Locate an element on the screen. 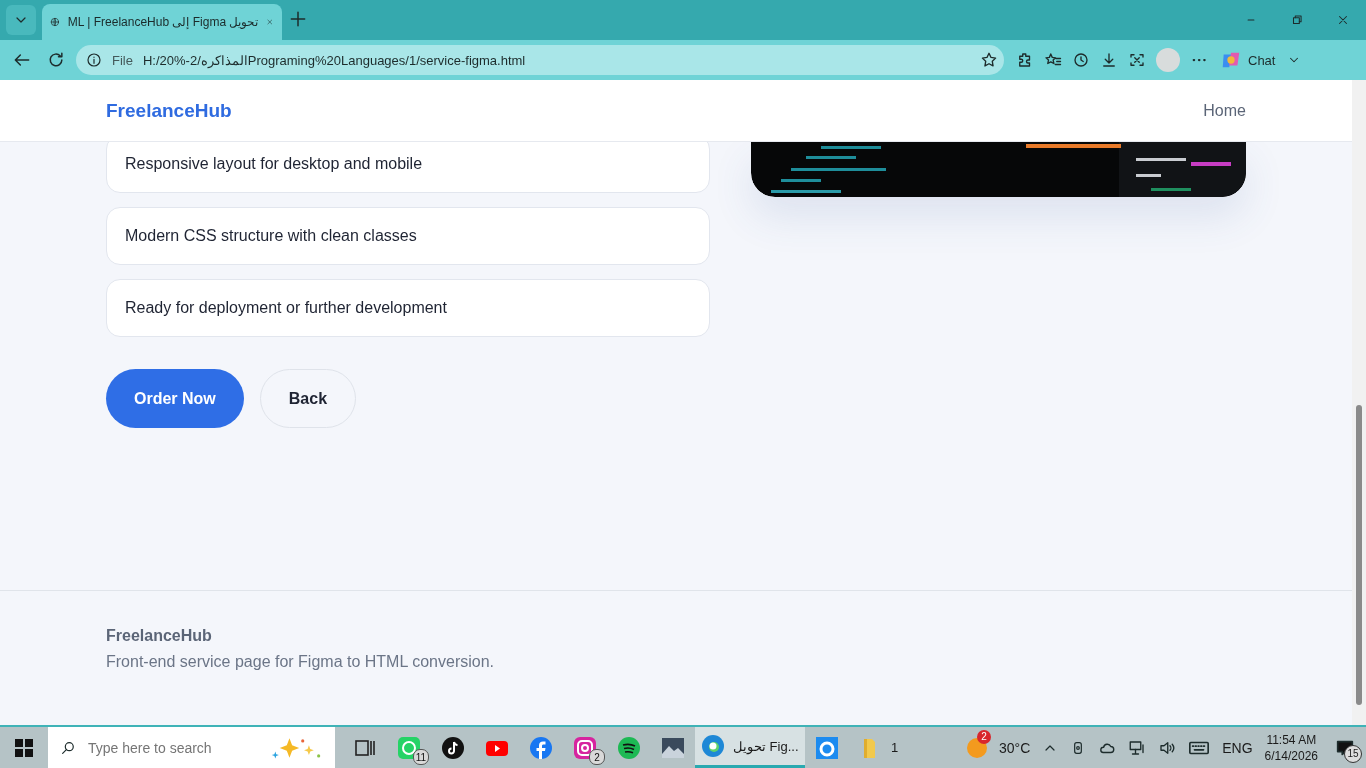  history-icon is located at coordinates (1081, 60).